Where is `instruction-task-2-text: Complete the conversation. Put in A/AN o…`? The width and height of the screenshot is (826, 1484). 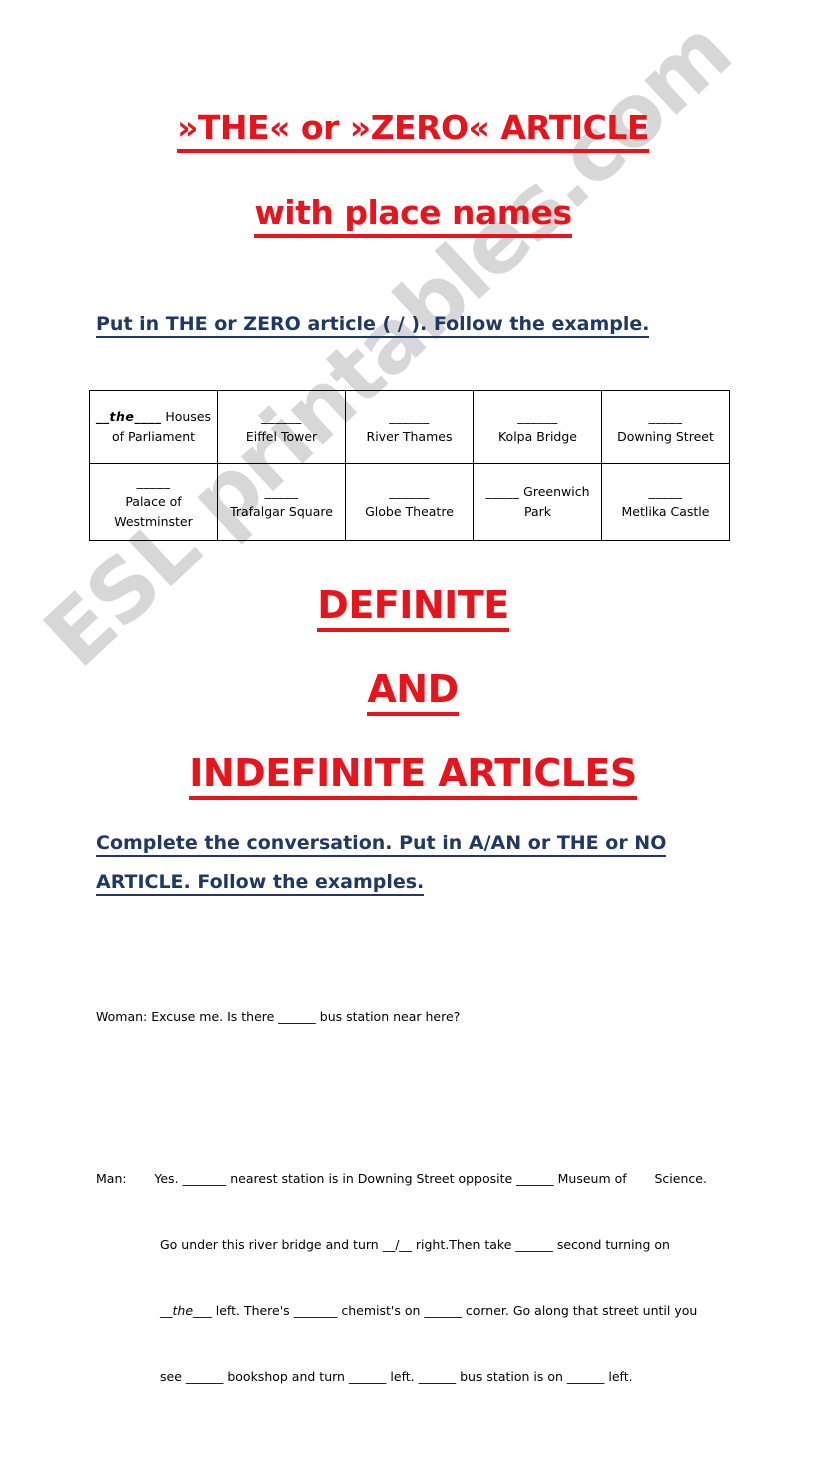 instruction-task-2-text: Complete the conversation. Put in A/AN o… is located at coordinates (381, 864).